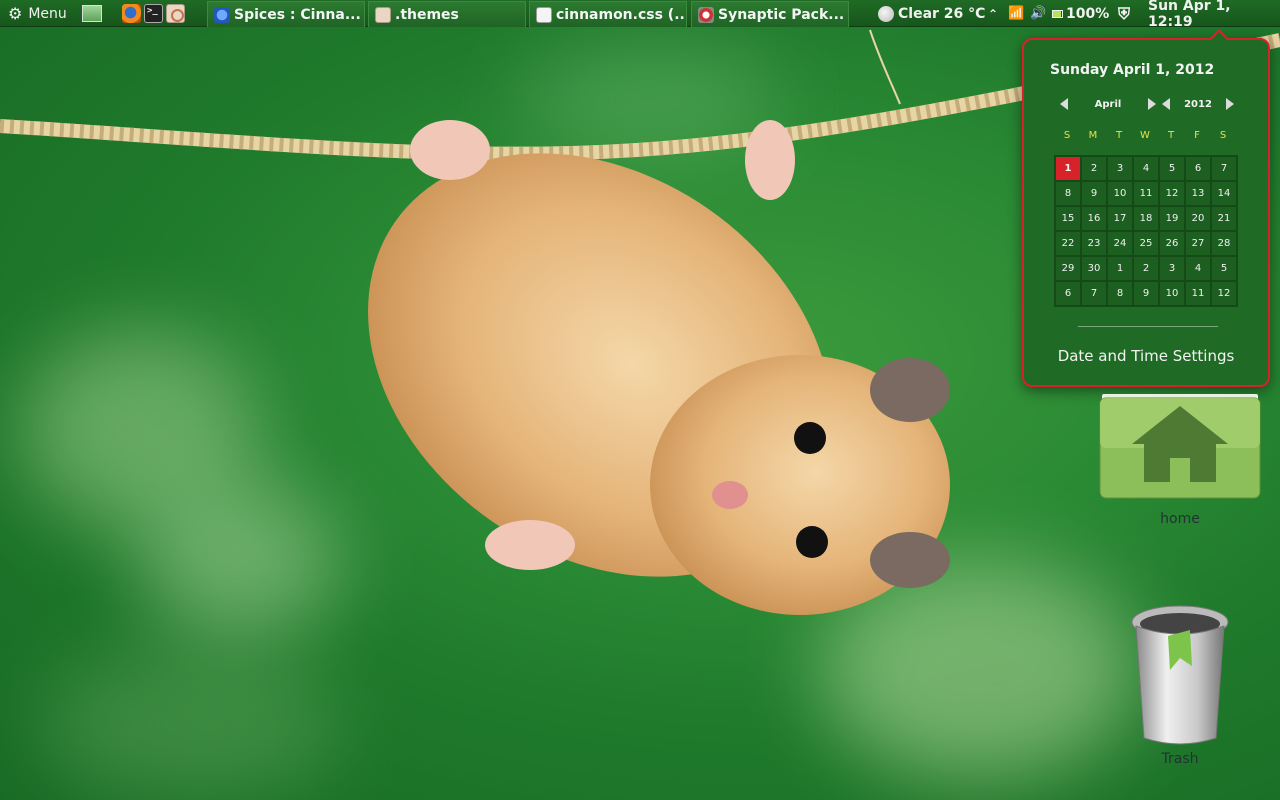 The height and width of the screenshot is (800, 1280). Describe the element at coordinates (1108, 104) in the screenshot. I see `month-label: April` at that location.